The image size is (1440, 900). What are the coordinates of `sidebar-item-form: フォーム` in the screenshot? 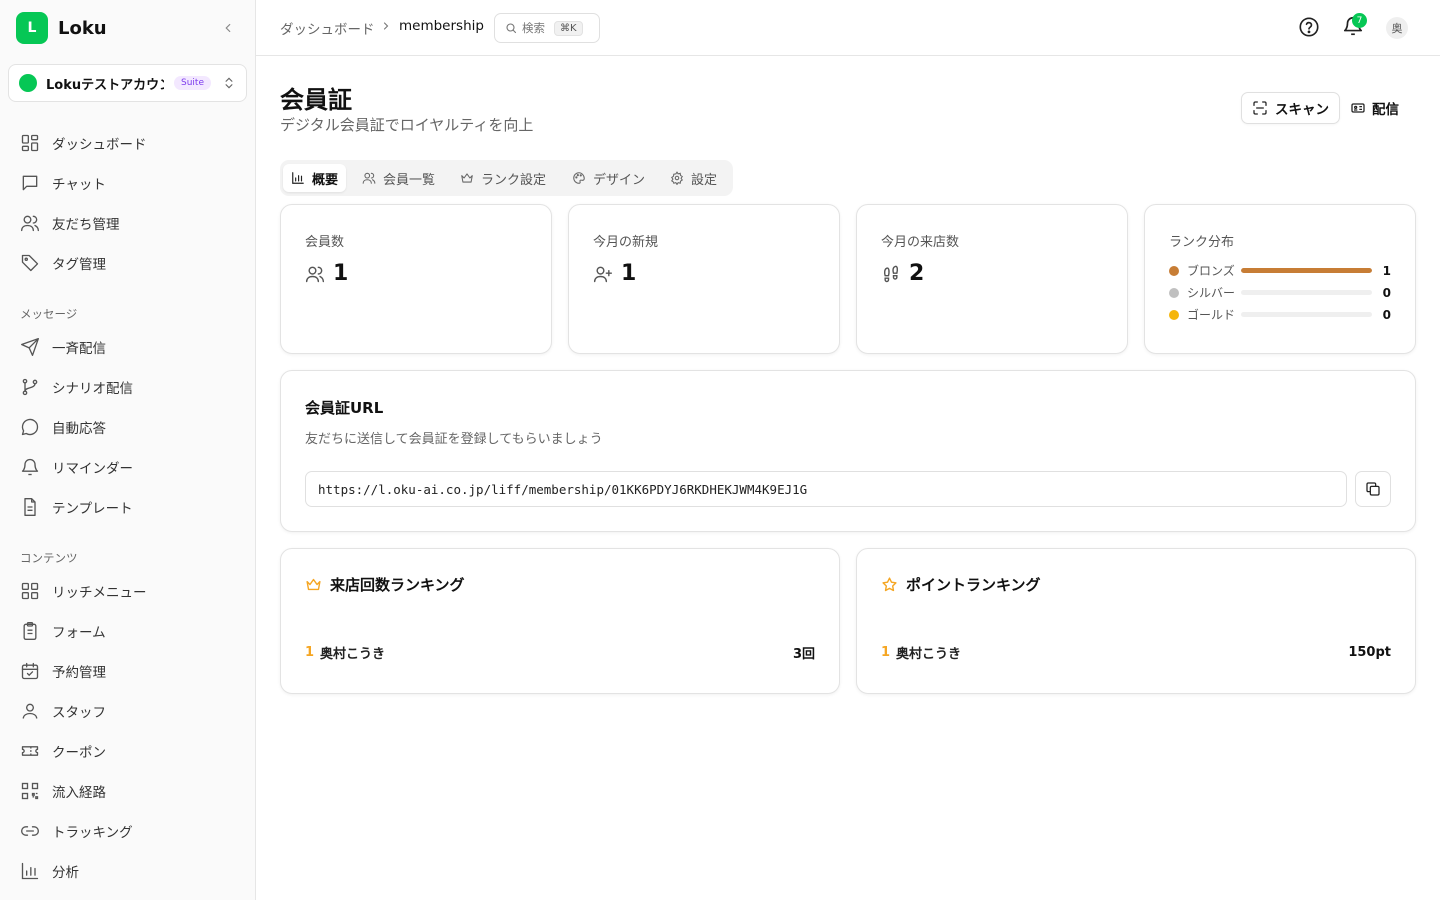 It's located at (128, 631).